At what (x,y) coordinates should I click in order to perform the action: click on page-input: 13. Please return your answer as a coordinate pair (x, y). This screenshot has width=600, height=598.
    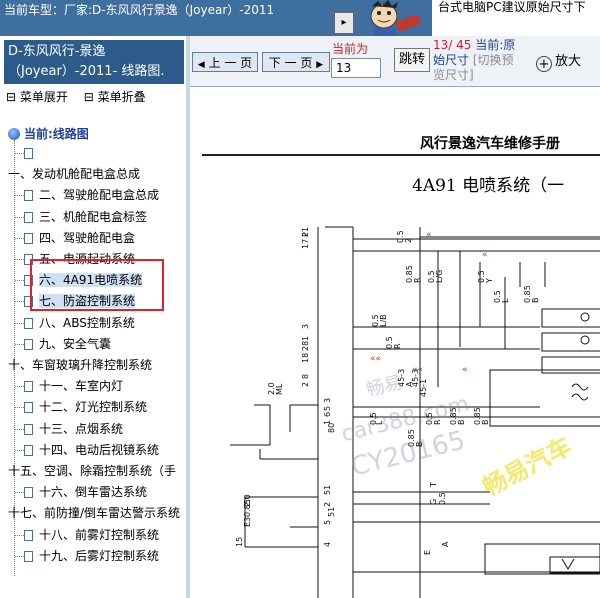
    Looking at the image, I should click on (356, 68).